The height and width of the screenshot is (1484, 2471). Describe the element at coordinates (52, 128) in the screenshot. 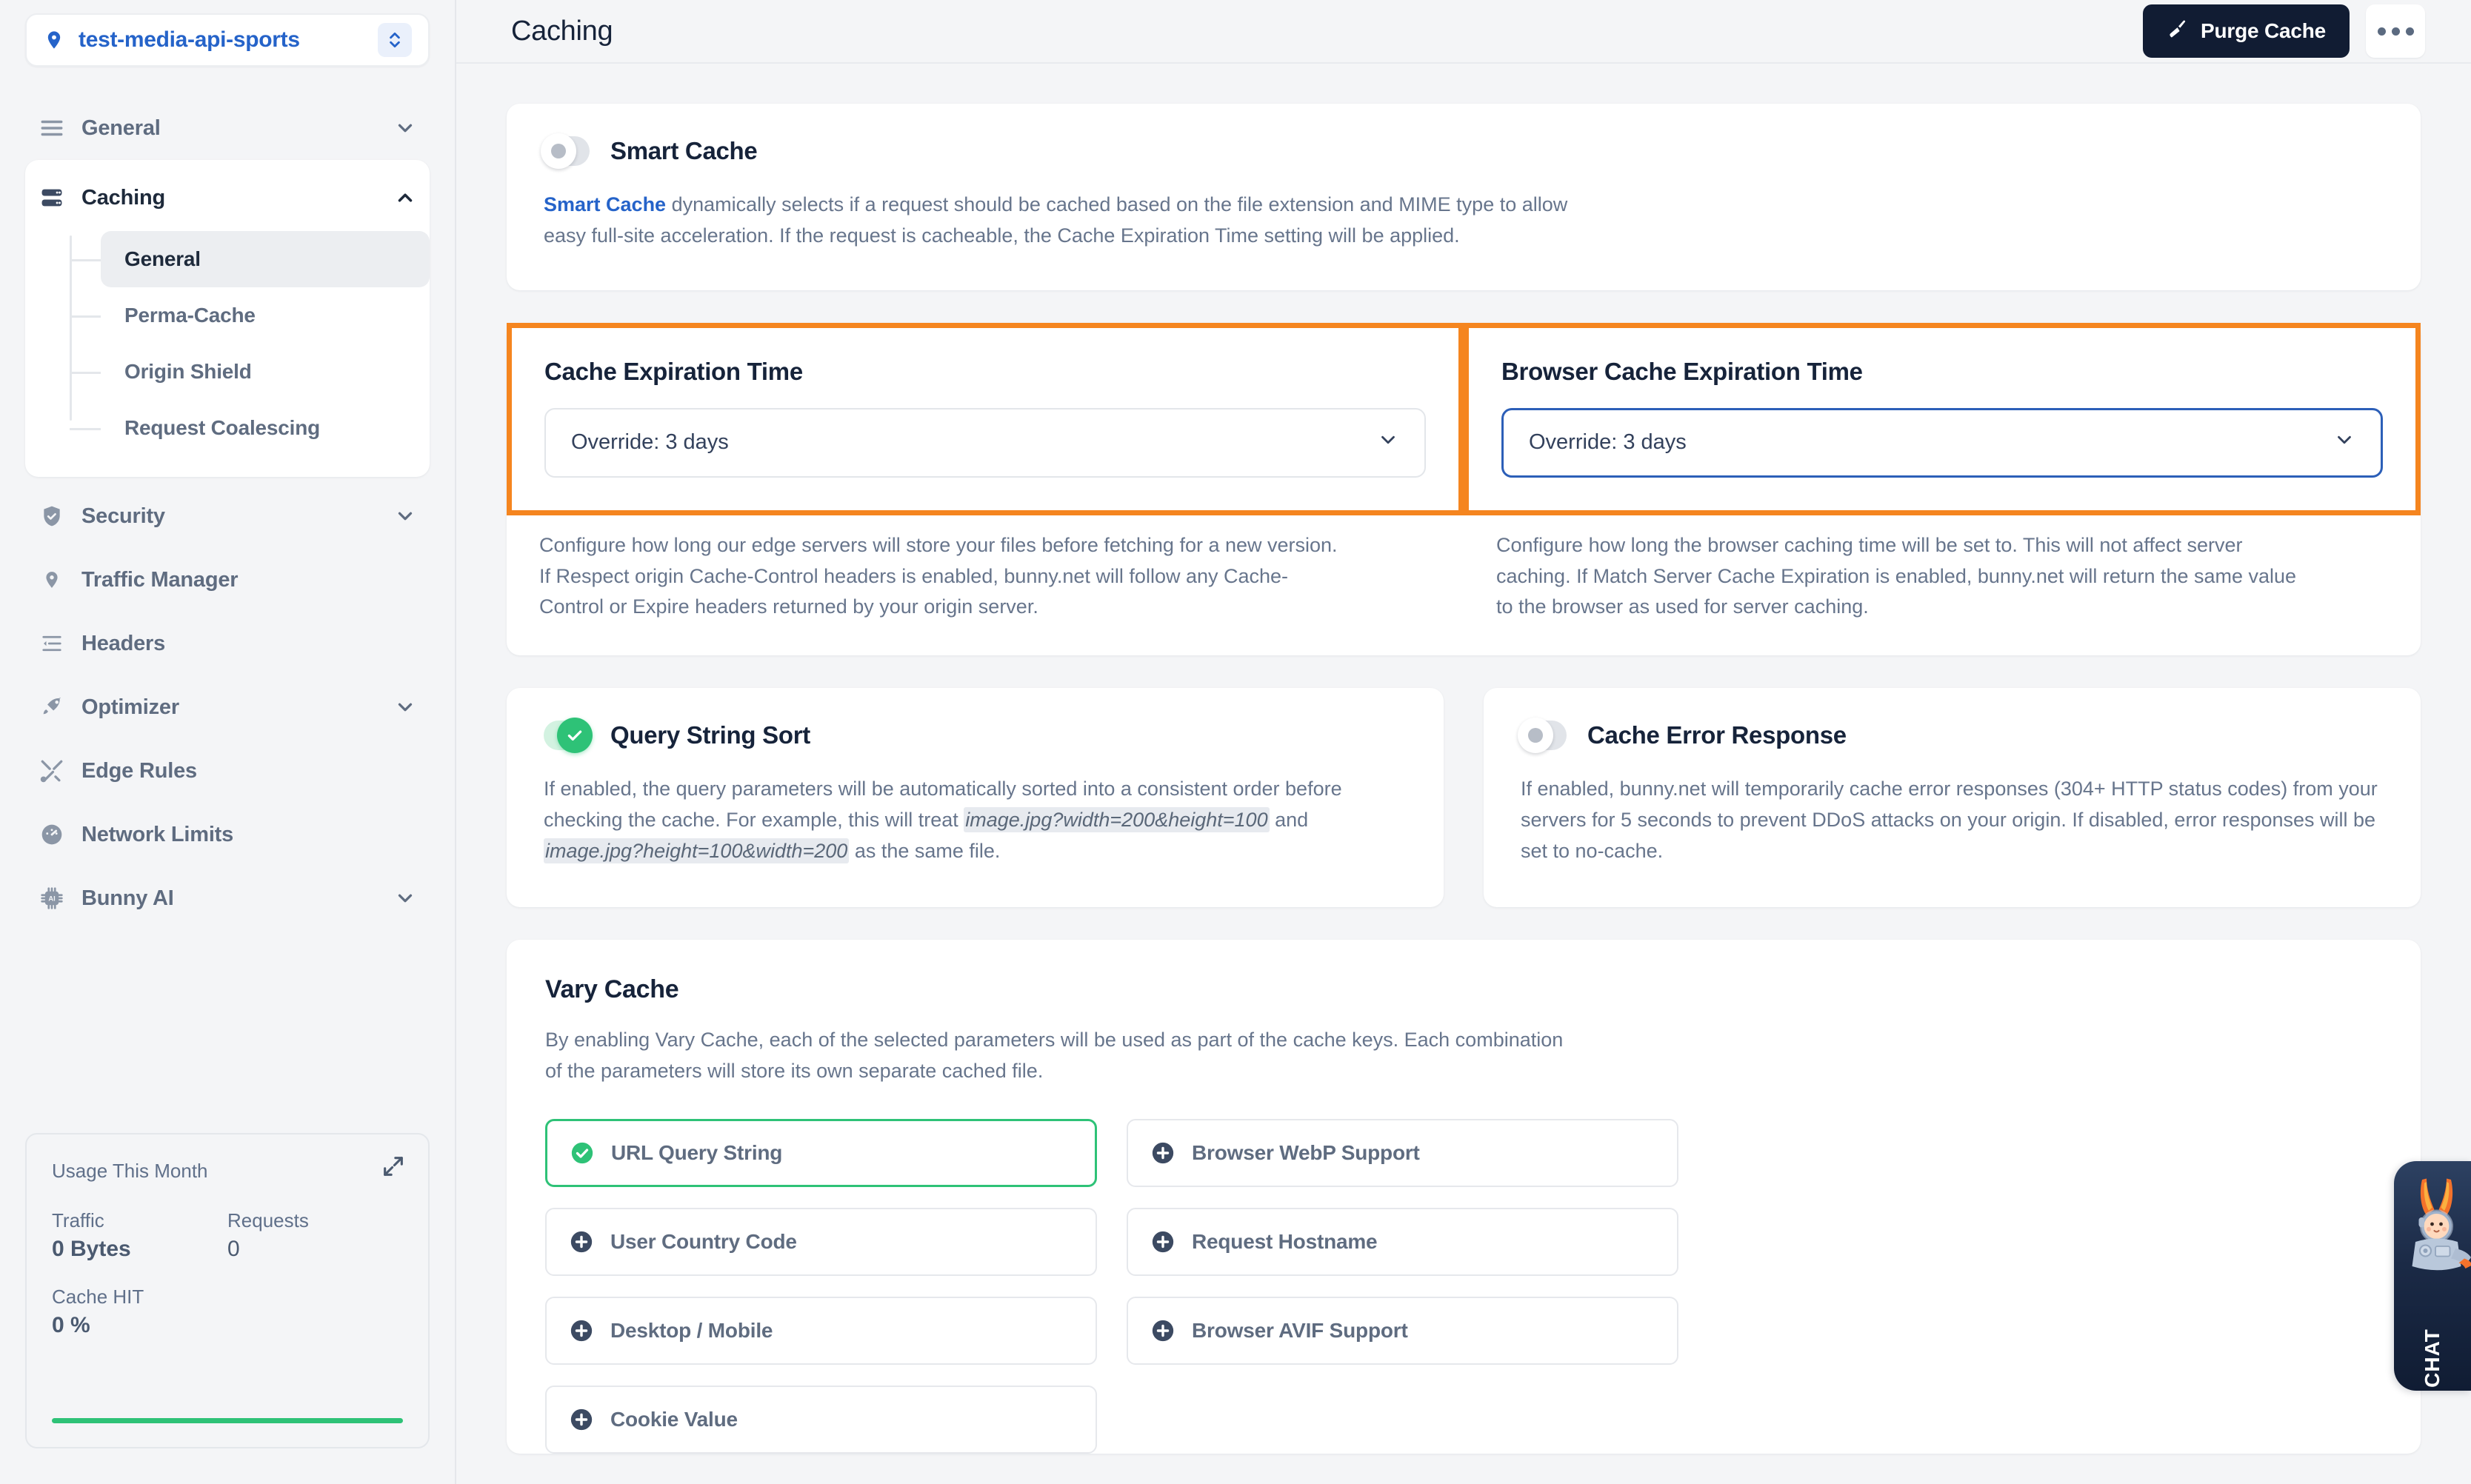

I see `menu-lines-icon` at that location.